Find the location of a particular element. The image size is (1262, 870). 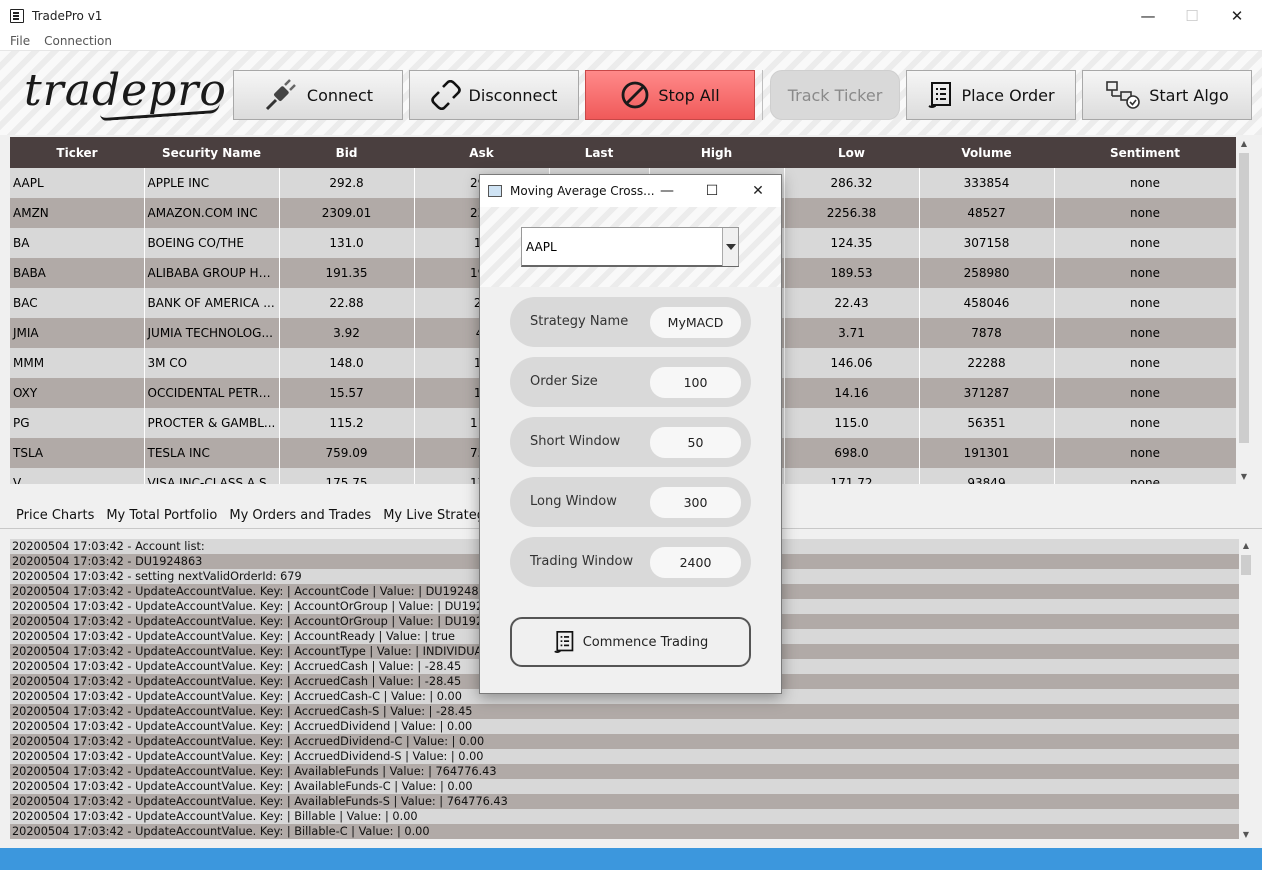

menu-connection: Connection is located at coordinates (78, 41).